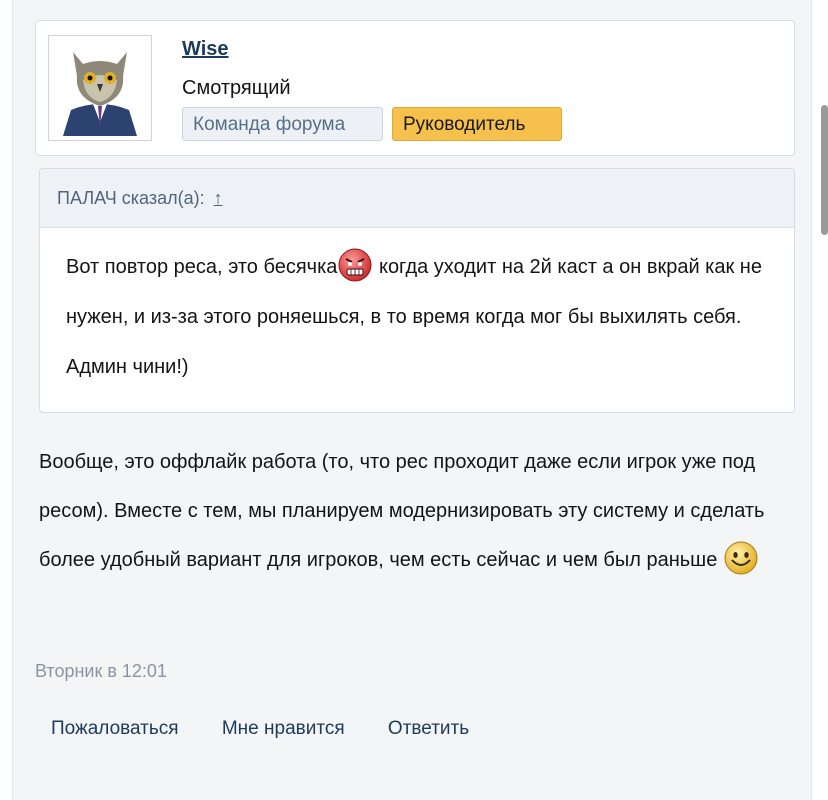 The width and height of the screenshot is (828, 800). I want to click on quote-text-start: Вот повтор реса, это бесячка, so click(202, 267).